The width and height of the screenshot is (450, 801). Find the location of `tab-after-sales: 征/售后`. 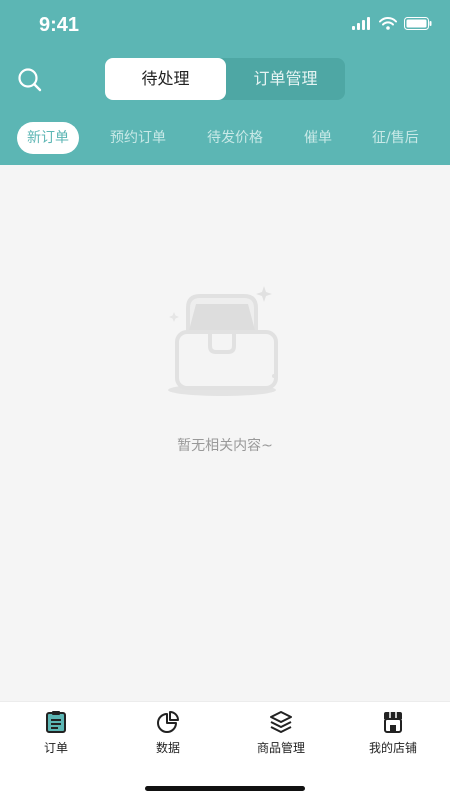

tab-after-sales: 征/售后 is located at coordinates (395, 138).